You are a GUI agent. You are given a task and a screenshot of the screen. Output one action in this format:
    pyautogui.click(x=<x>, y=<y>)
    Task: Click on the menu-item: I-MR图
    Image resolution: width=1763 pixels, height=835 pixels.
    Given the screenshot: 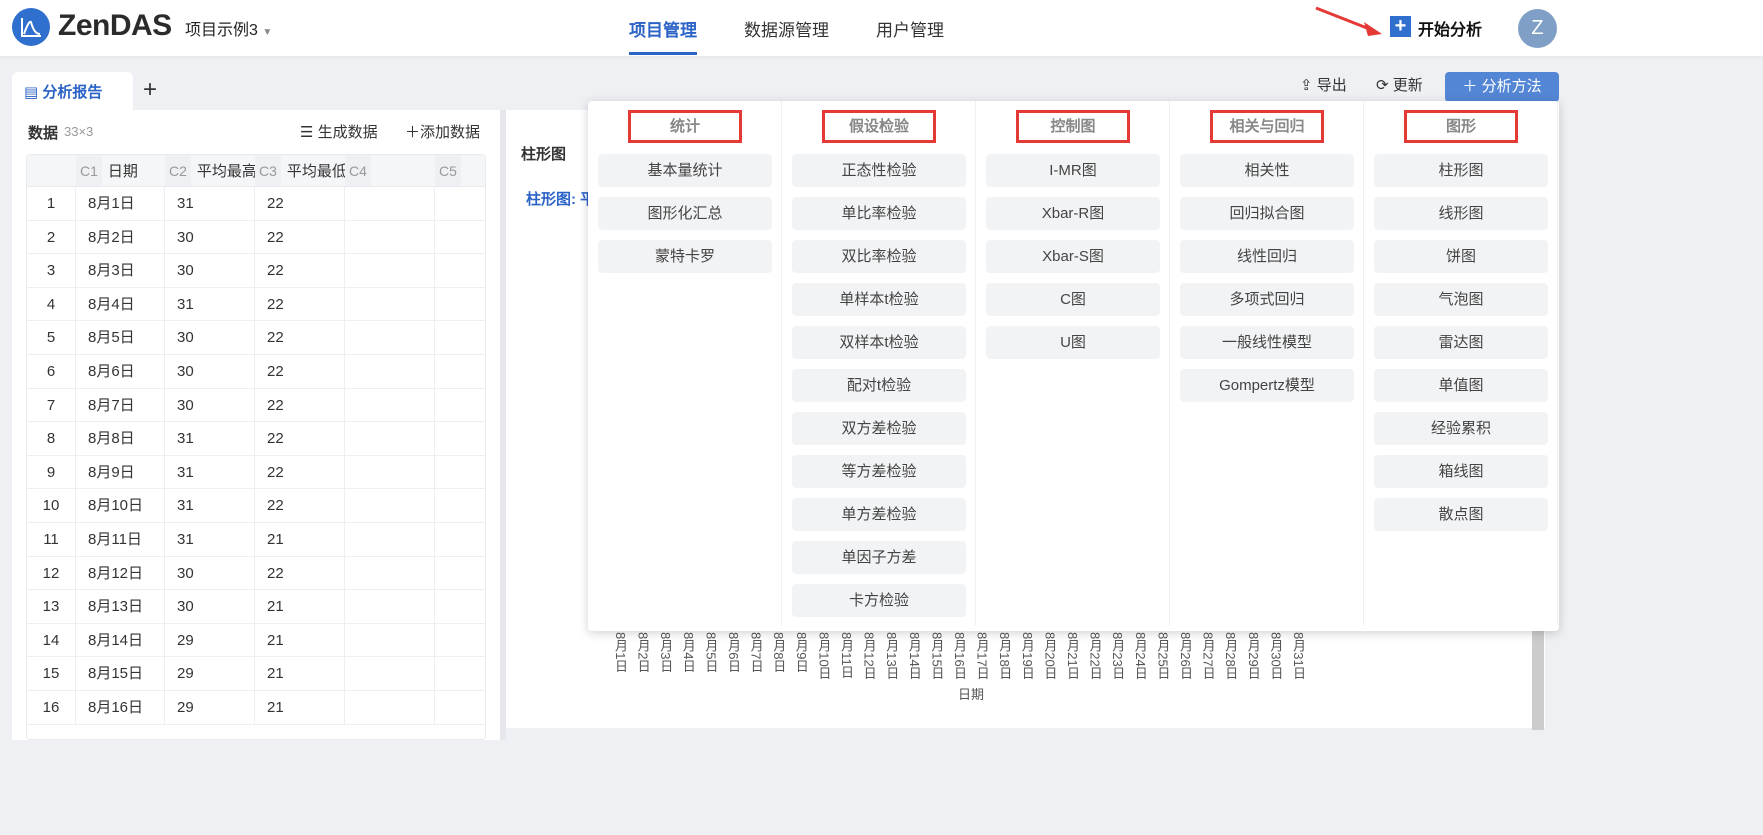 What is the action you would take?
    pyautogui.click(x=1073, y=170)
    